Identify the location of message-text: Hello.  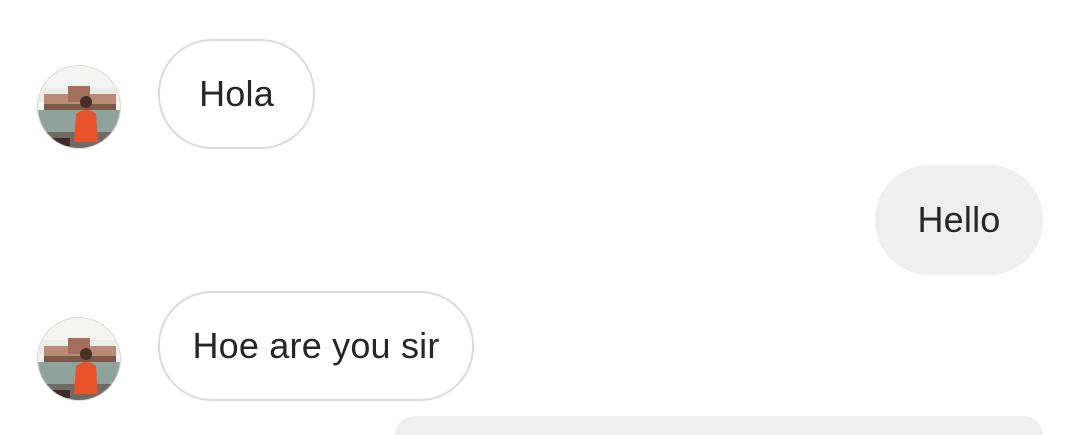
(959, 219).